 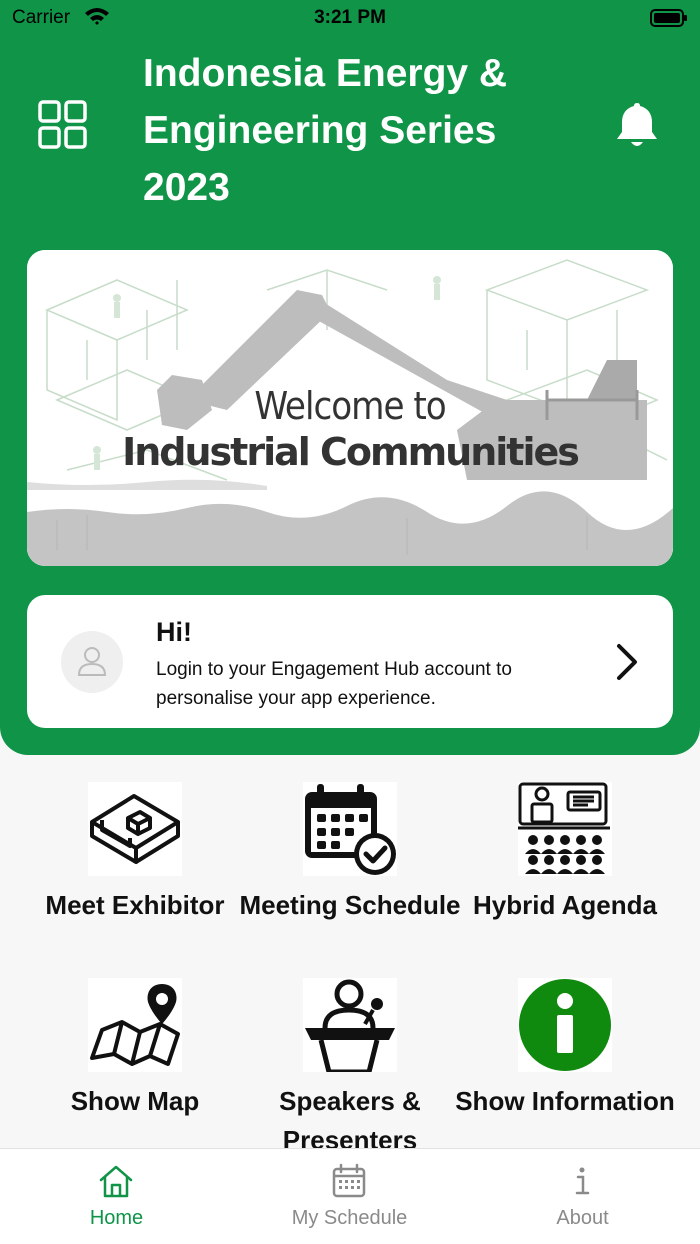 I want to click on user-icon, so click(x=92, y=661).